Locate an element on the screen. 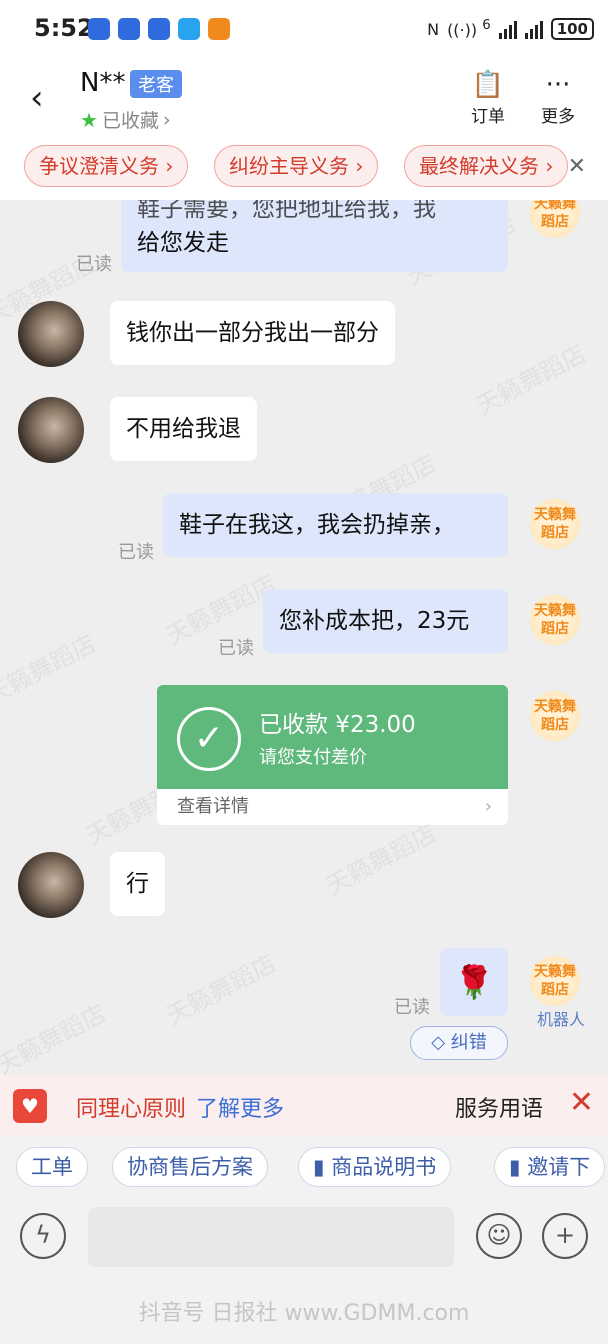 The width and height of the screenshot is (608, 1344). notification-icons is located at coordinates (159, 29).